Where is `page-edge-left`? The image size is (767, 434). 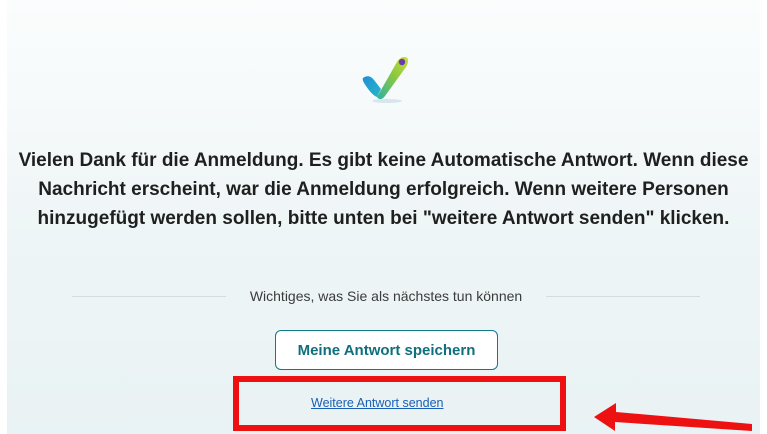
page-edge-left is located at coordinates (3, 217).